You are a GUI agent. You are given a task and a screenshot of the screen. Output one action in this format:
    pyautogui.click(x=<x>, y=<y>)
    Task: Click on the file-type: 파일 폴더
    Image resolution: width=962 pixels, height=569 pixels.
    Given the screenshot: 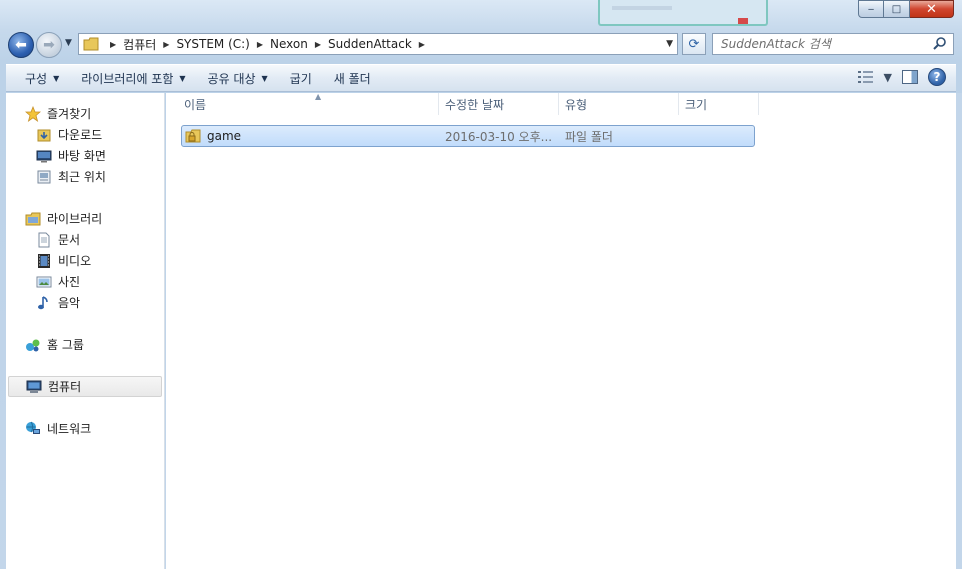 What is the action you would take?
    pyautogui.click(x=589, y=136)
    